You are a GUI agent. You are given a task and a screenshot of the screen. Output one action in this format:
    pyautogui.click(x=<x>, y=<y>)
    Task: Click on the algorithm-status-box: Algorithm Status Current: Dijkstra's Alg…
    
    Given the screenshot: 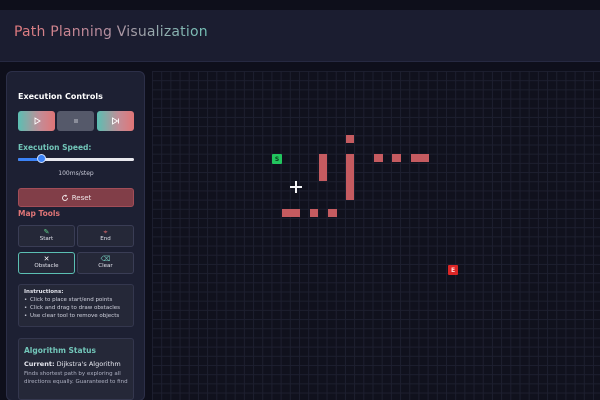 What is the action you would take?
    pyautogui.click(x=76, y=369)
    